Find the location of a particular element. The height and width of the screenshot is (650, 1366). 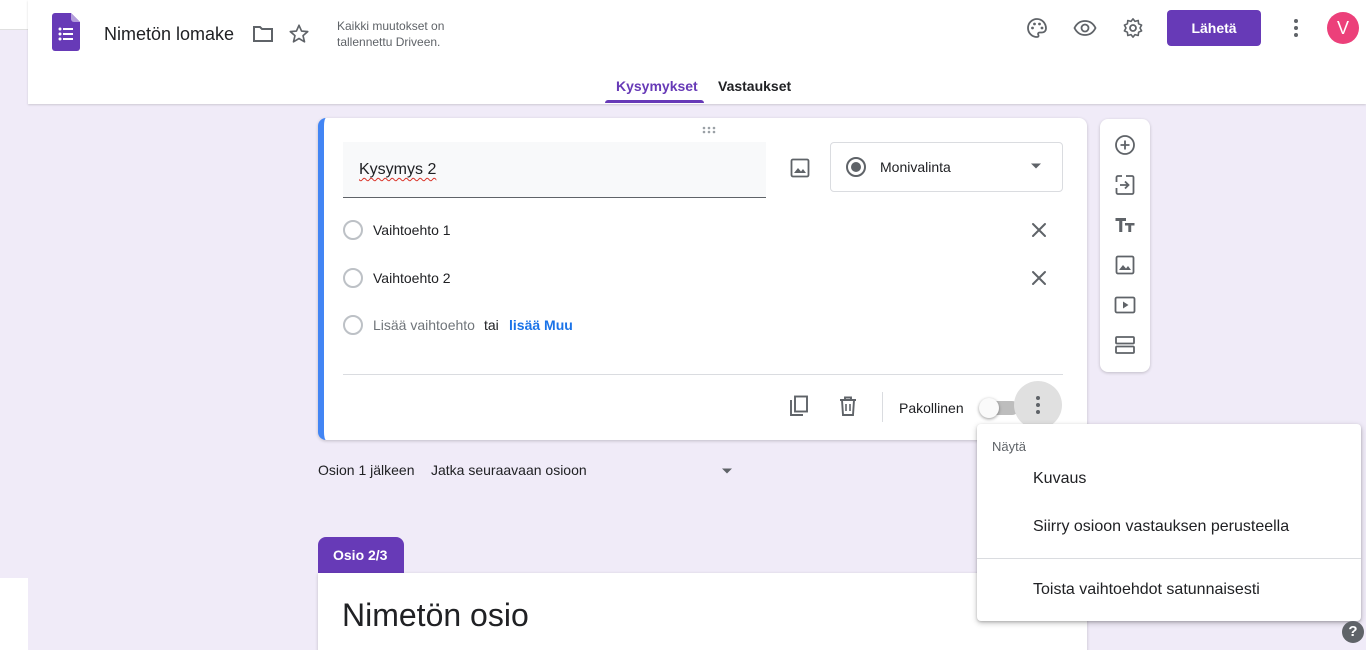

more-options-button is located at coordinates (1038, 405).